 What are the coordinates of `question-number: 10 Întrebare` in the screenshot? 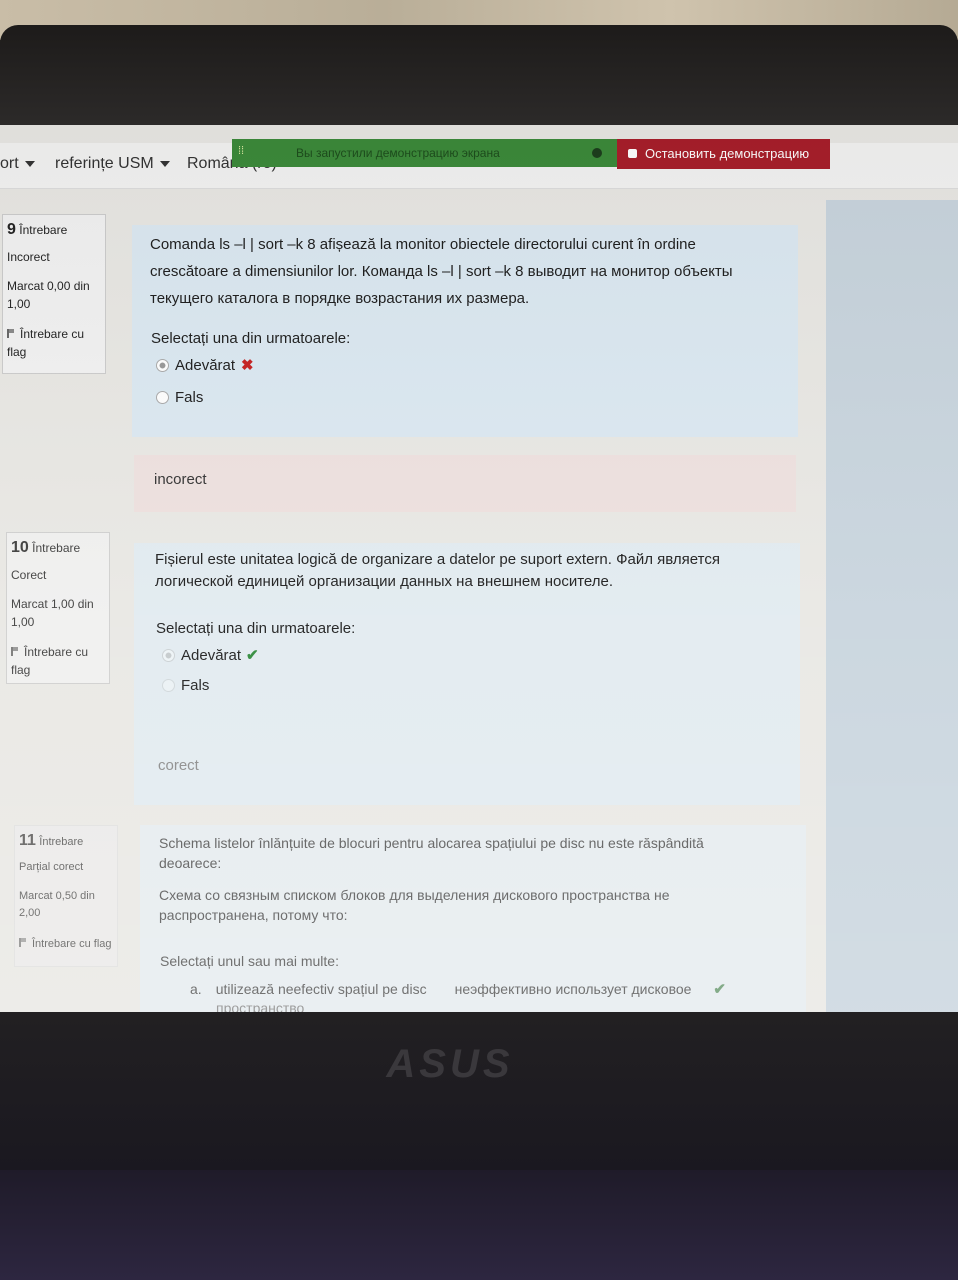 It's located at (46, 547).